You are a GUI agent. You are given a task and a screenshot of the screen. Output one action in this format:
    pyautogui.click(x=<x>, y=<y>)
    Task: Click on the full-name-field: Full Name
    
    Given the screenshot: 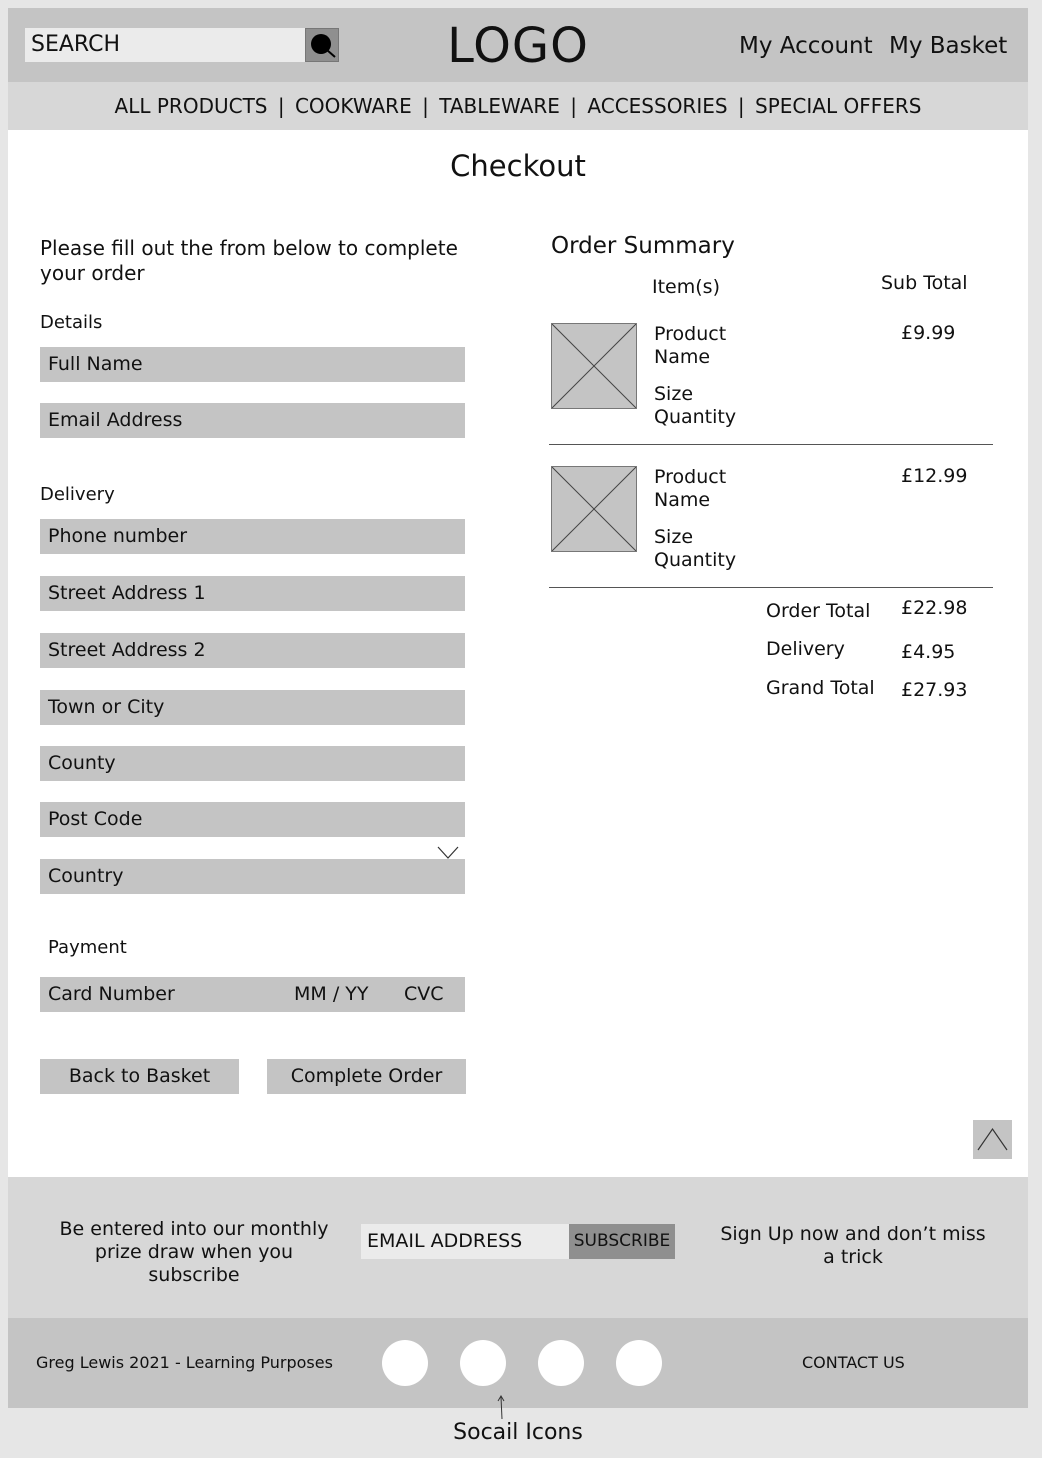 What is the action you would take?
    pyautogui.click(x=252, y=364)
    